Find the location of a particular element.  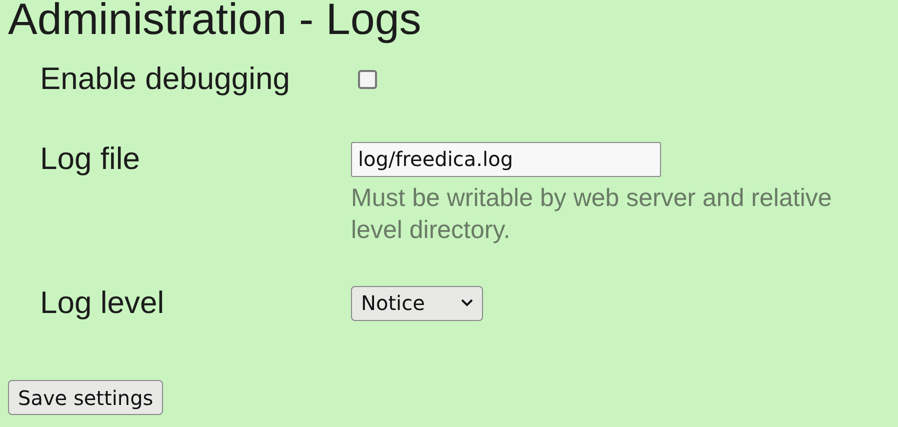

hint-text: Must be writable by web server and relative is located at coordinates (591, 198).